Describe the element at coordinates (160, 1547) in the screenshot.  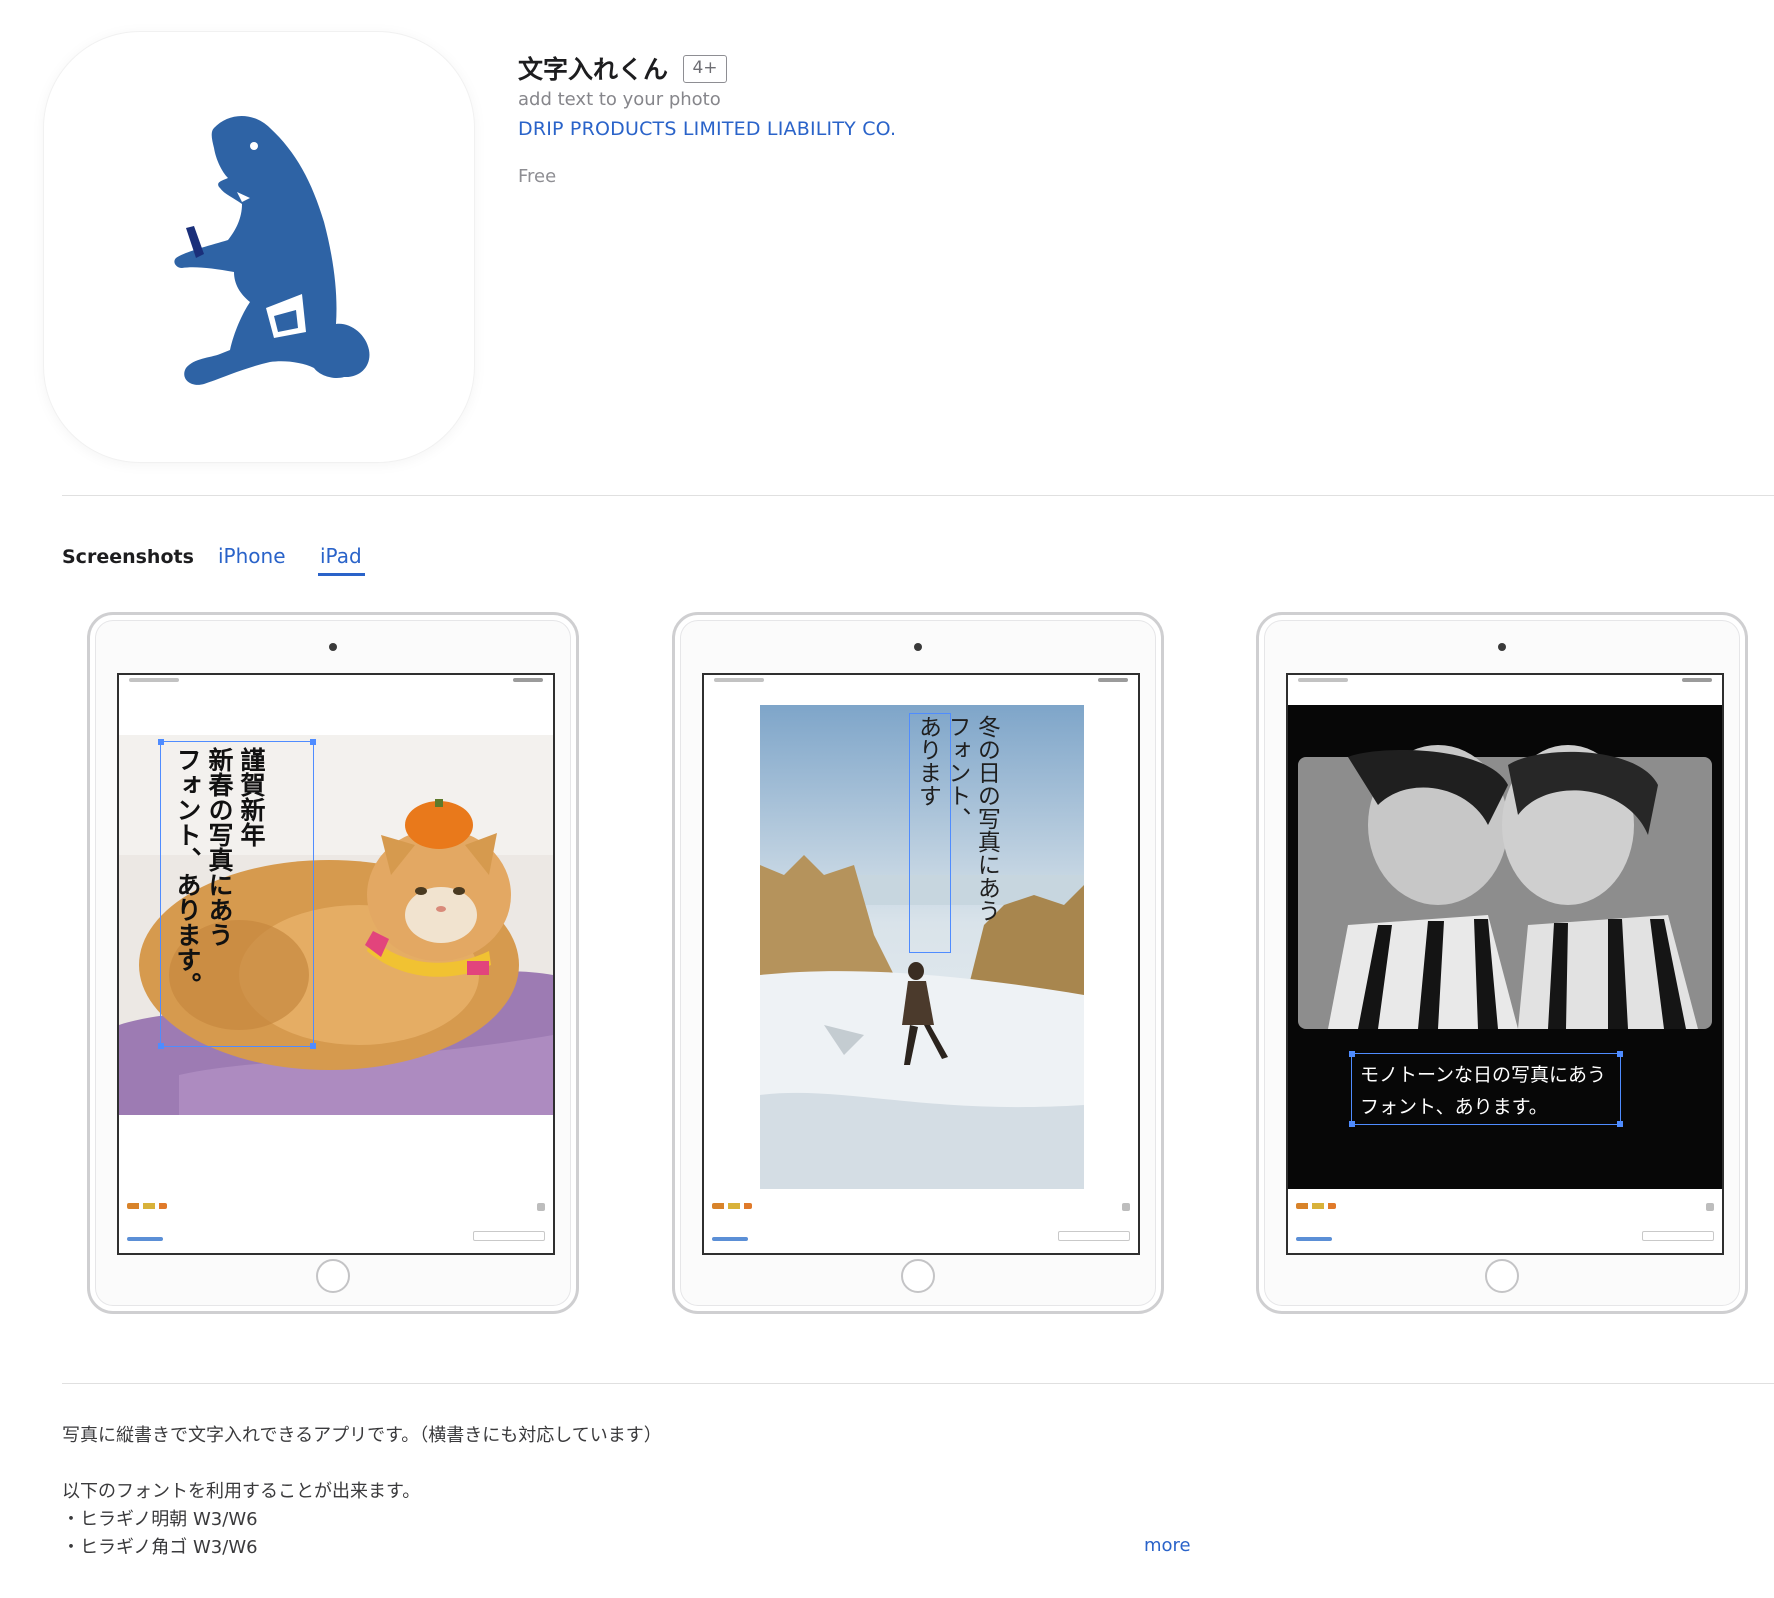
I see `description-line: ・ヒラギノ角ゴ W3/W6` at that location.